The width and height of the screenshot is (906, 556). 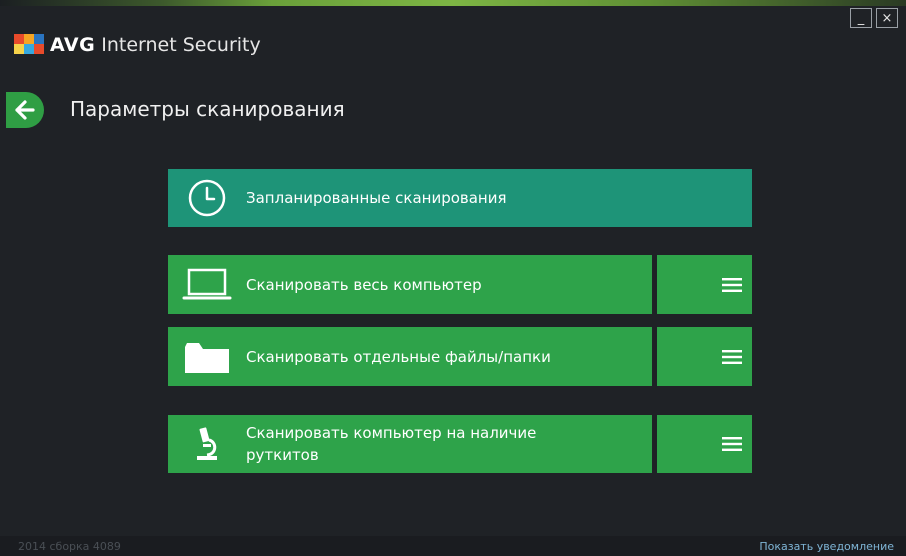 What do you see at coordinates (826, 546) in the screenshot?
I see `show-notification-link: Показать уведомление` at bounding box center [826, 546].